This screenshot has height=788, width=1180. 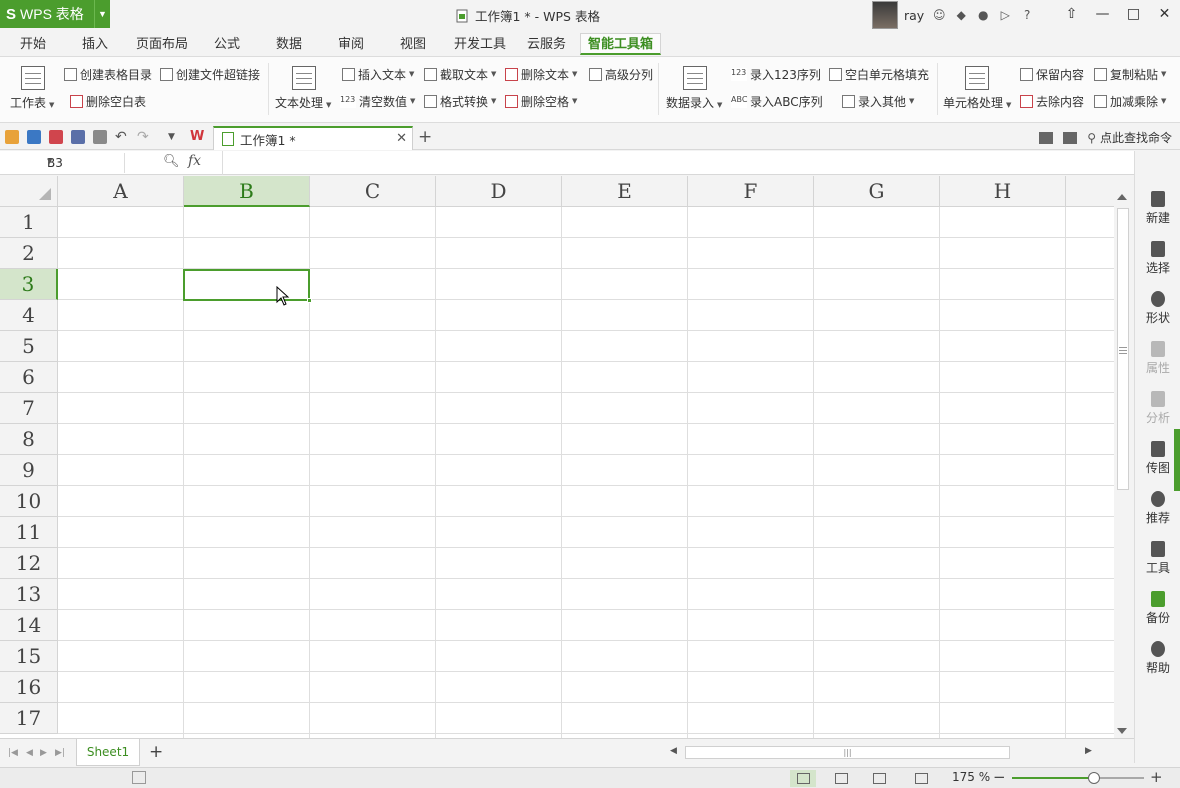 I want to click on tab-home: 开始, so click(x=33, y=45).